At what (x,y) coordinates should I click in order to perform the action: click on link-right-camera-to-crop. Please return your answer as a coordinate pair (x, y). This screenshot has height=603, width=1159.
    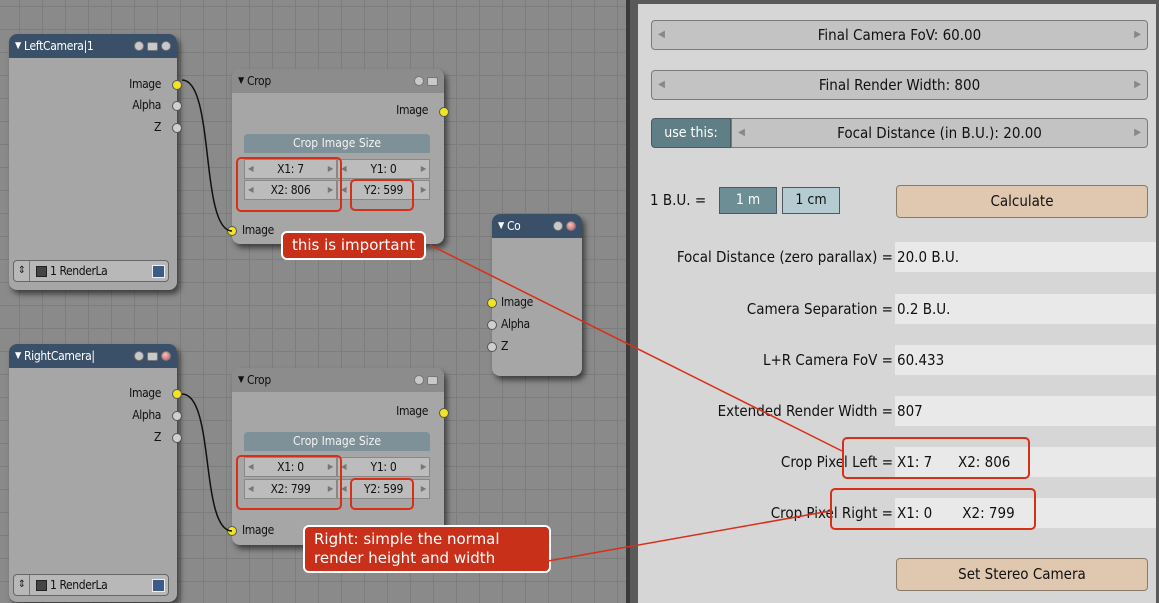
    Looking at the image, I should click on (207, 462).